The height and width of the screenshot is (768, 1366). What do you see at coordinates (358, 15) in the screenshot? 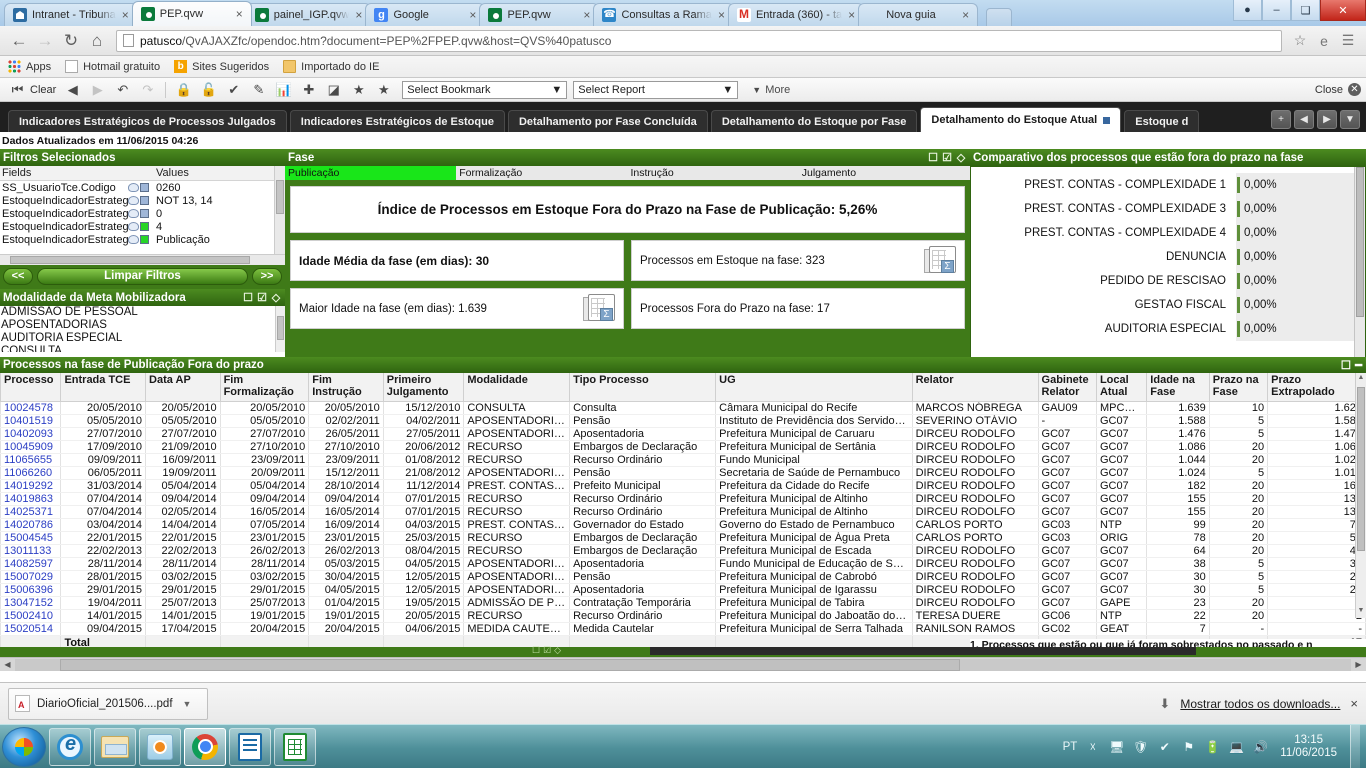
I see `close-icon: ×` at bounding box center [358, 15].